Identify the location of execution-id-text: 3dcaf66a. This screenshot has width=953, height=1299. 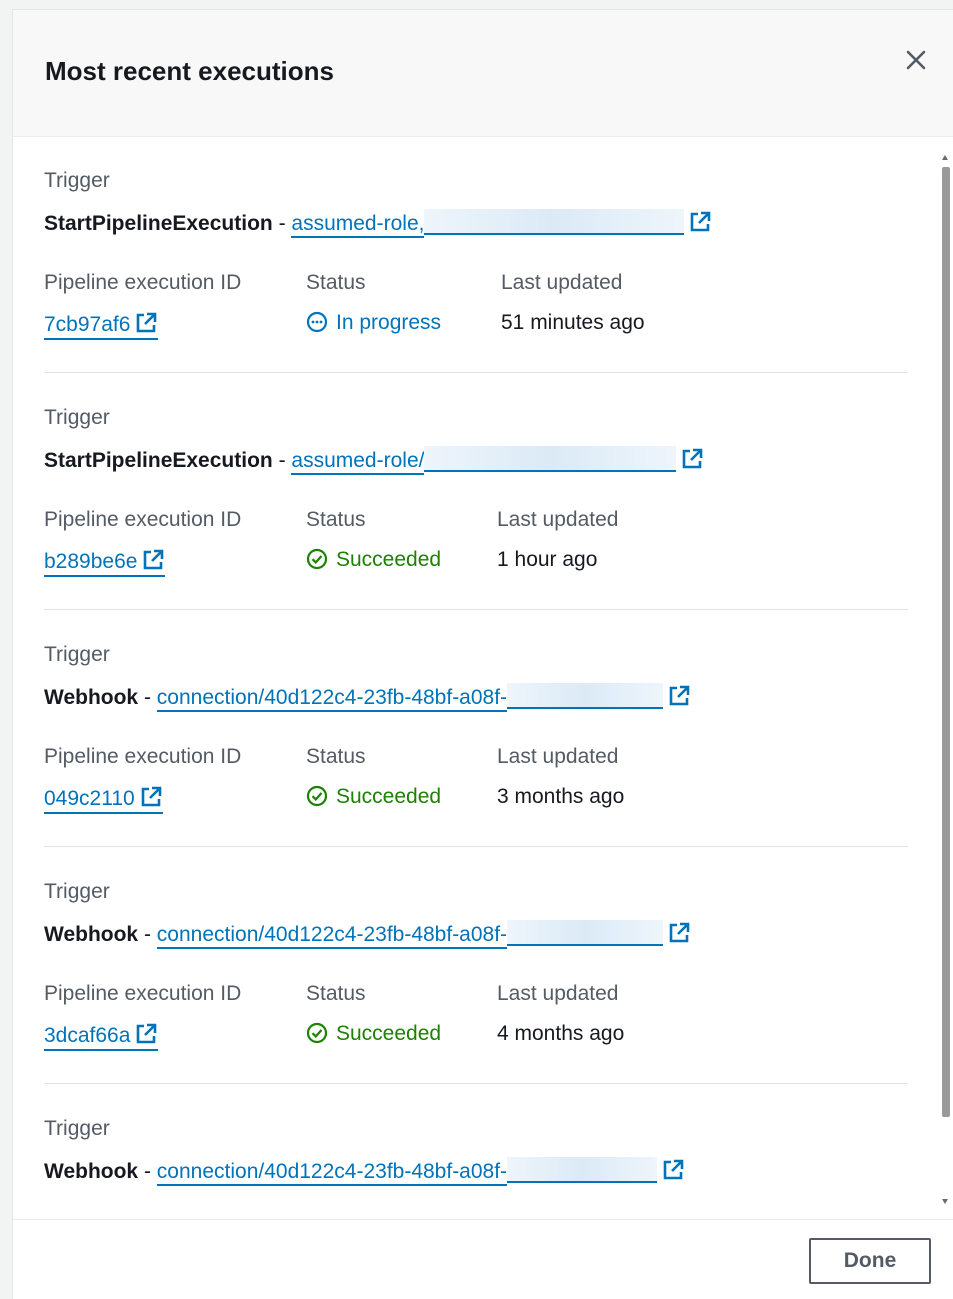
(87, 1035).